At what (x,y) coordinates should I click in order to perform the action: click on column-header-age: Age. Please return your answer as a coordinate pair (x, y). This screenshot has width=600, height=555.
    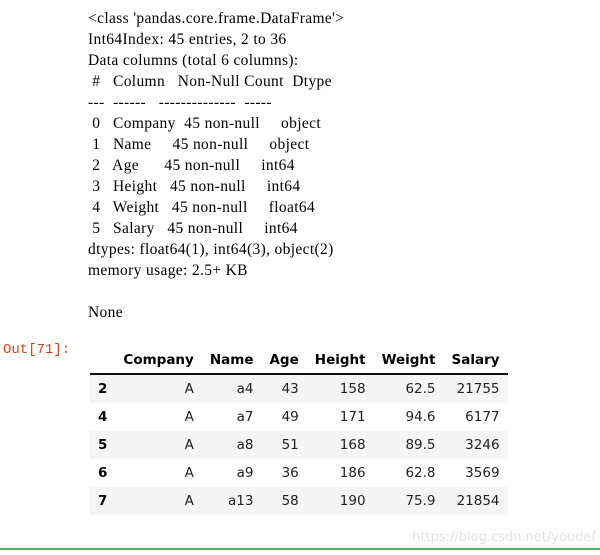
    Looking at the image, I should click on (284, 362).